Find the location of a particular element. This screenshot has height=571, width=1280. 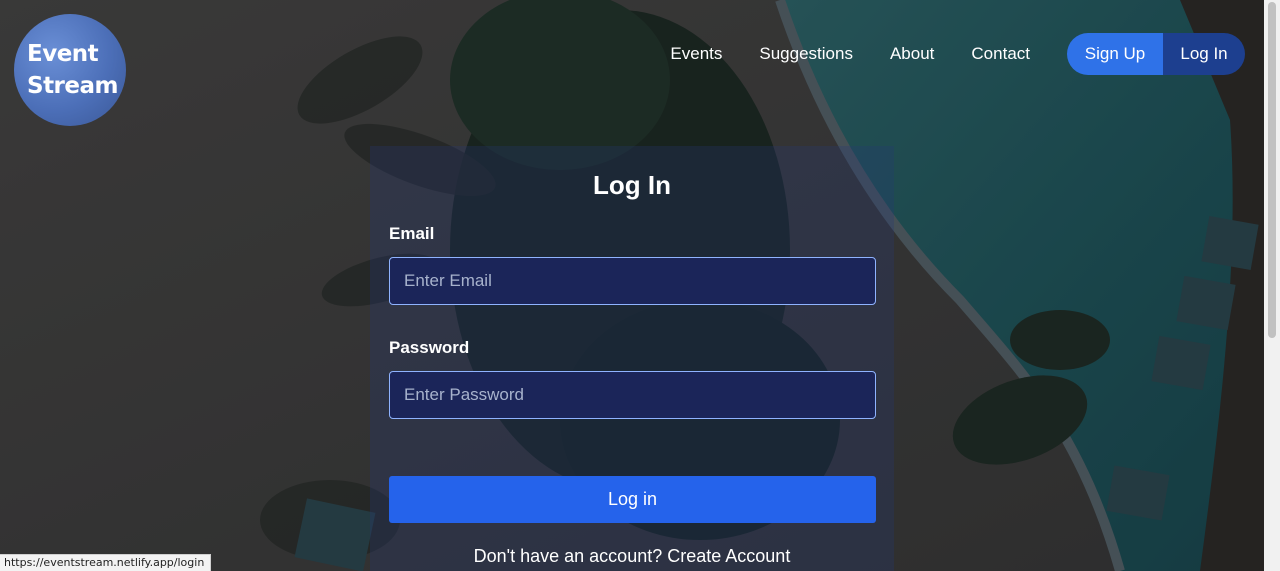

log-in-submit-button: Log in is located at coordinates (632, 499).